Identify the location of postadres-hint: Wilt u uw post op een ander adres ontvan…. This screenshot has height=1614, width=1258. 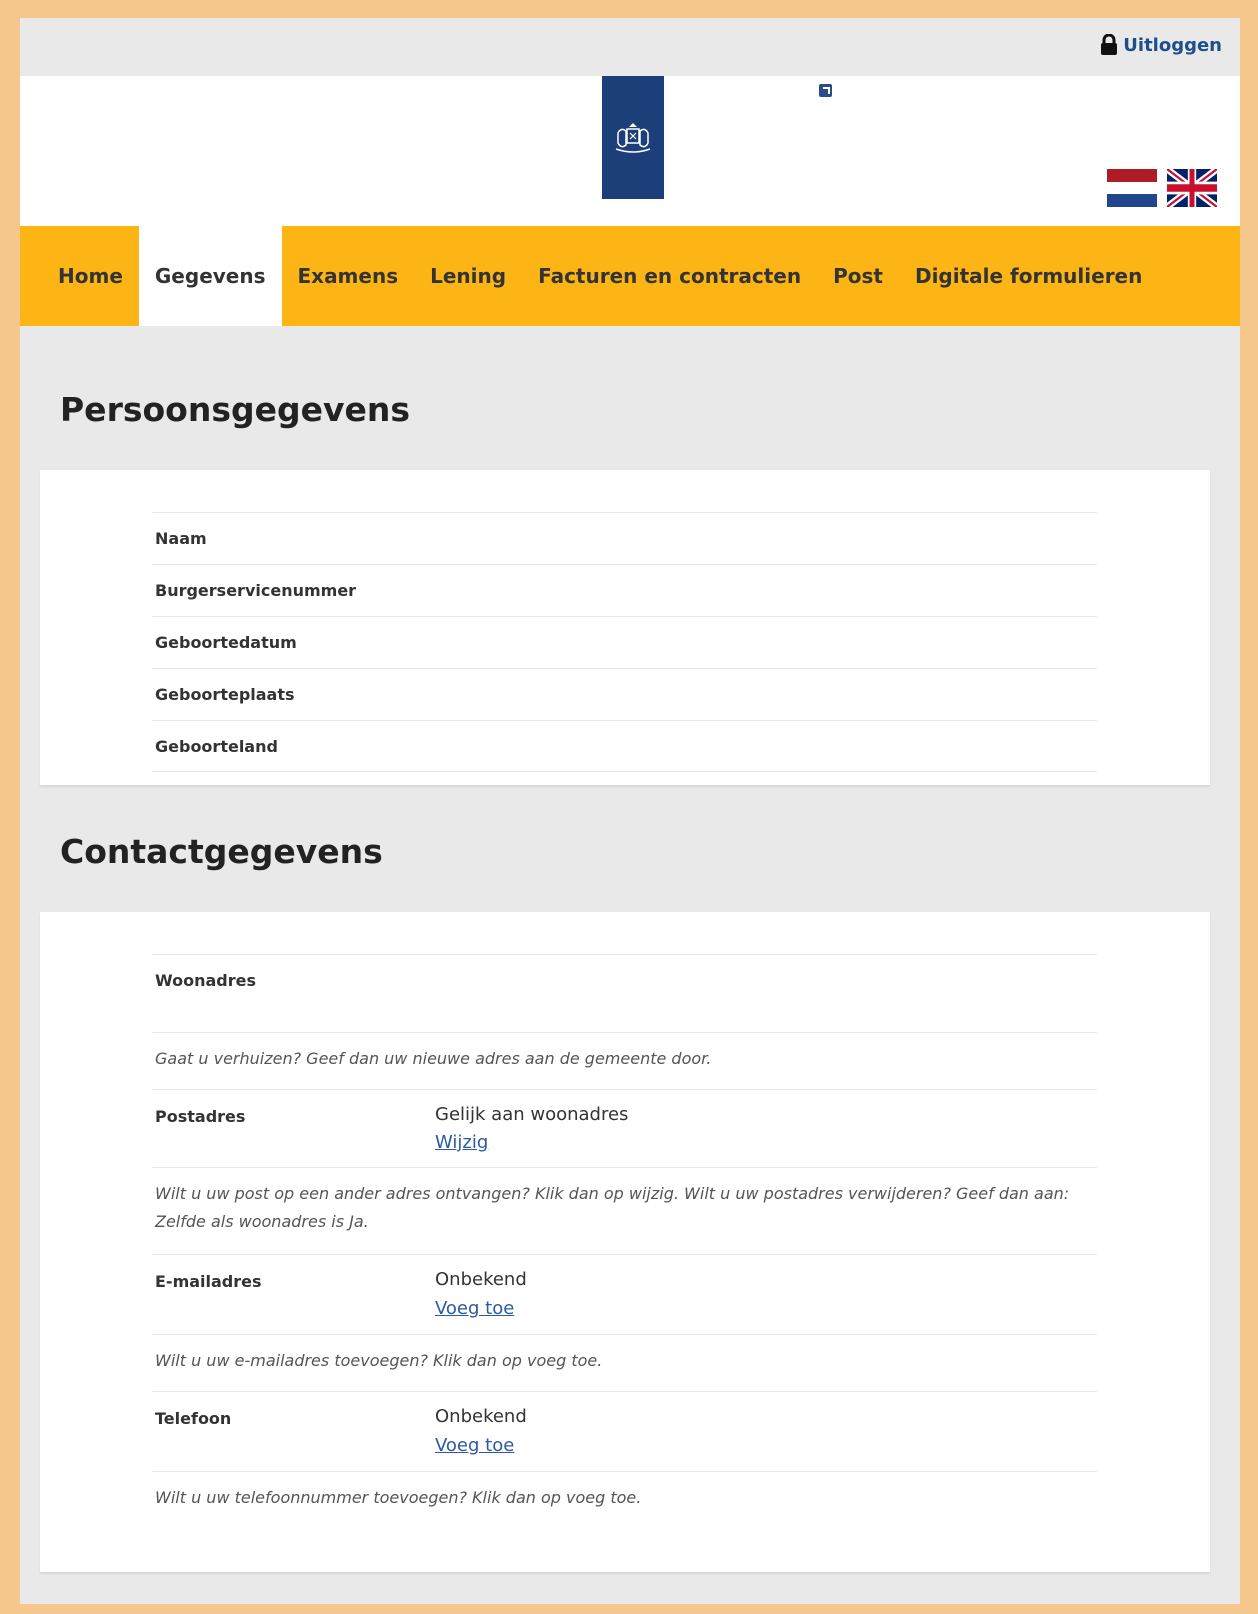
(612, 1207).